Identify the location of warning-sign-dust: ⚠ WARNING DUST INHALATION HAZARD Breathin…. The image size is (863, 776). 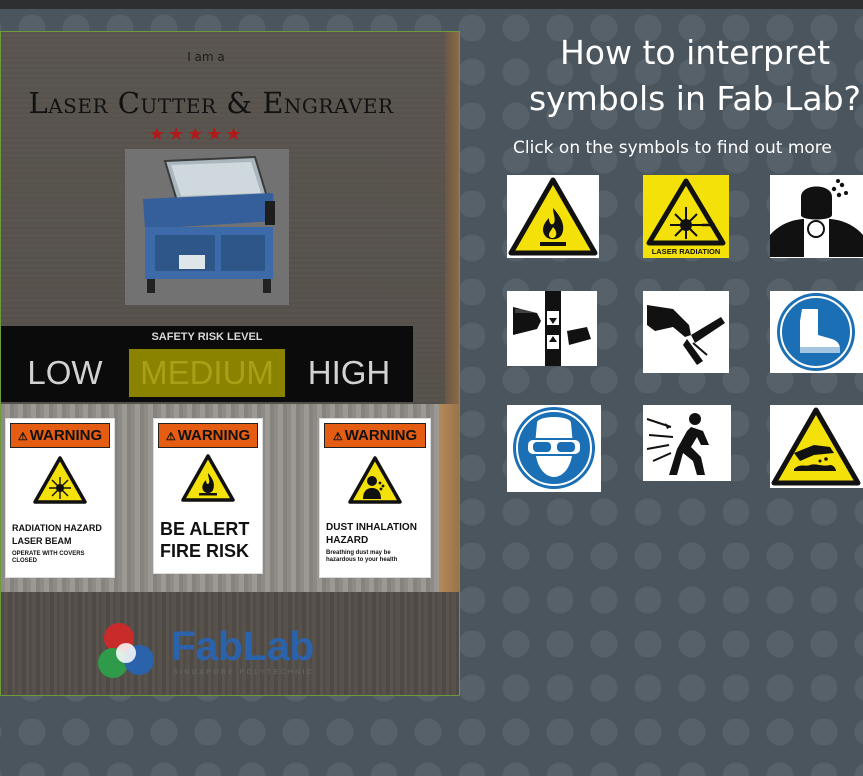
(375, 498).